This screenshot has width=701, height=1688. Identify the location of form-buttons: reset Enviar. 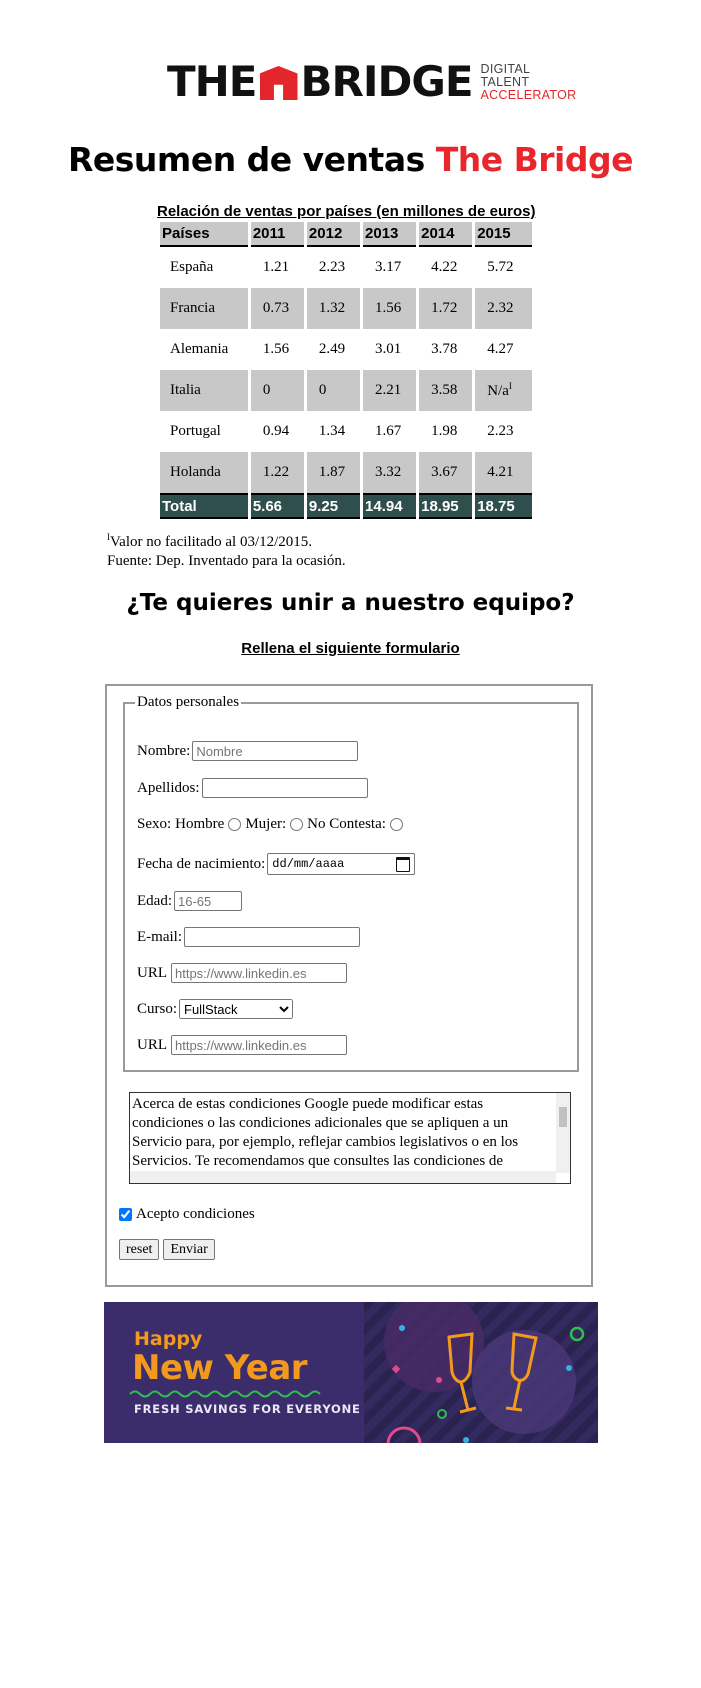
(167, 1249).